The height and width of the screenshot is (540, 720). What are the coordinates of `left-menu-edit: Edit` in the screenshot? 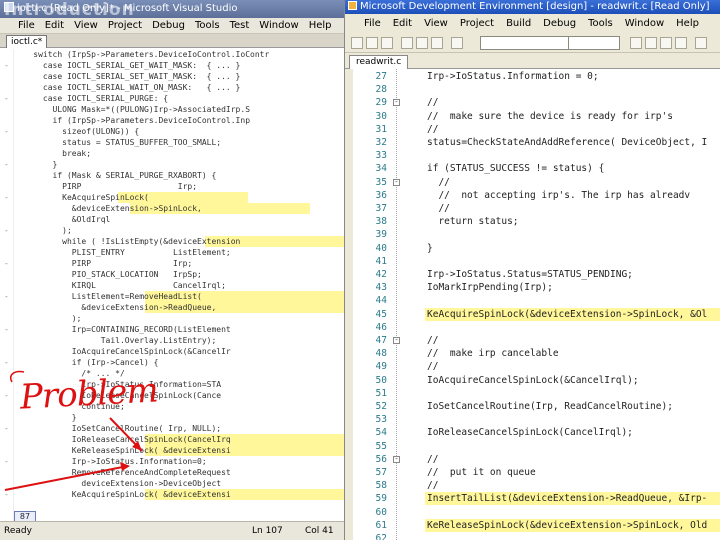 It's located at (54, 25).